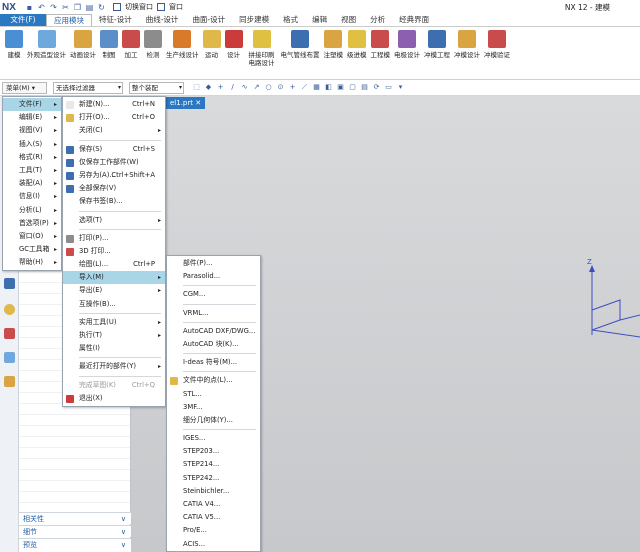  Describe the element at coordinates (114, 130) in the screenshot. I see `menu-item: 关闭(C) ▸` at that location.